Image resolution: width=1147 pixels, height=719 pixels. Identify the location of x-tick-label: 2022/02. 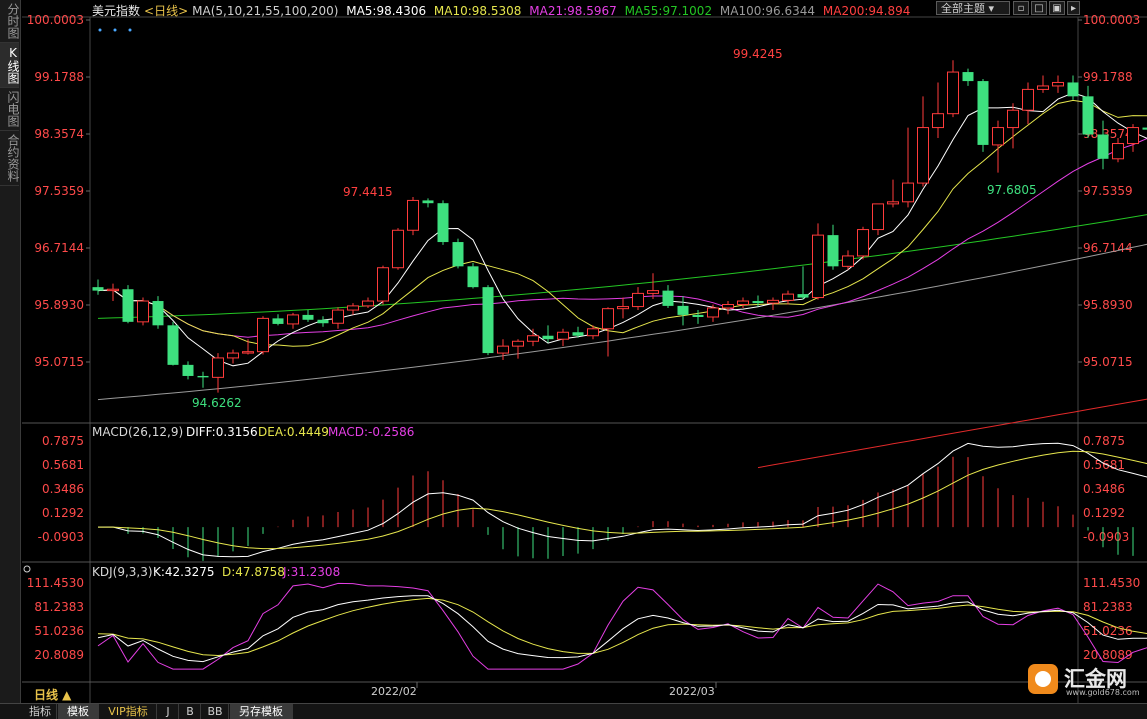
(394, 691).